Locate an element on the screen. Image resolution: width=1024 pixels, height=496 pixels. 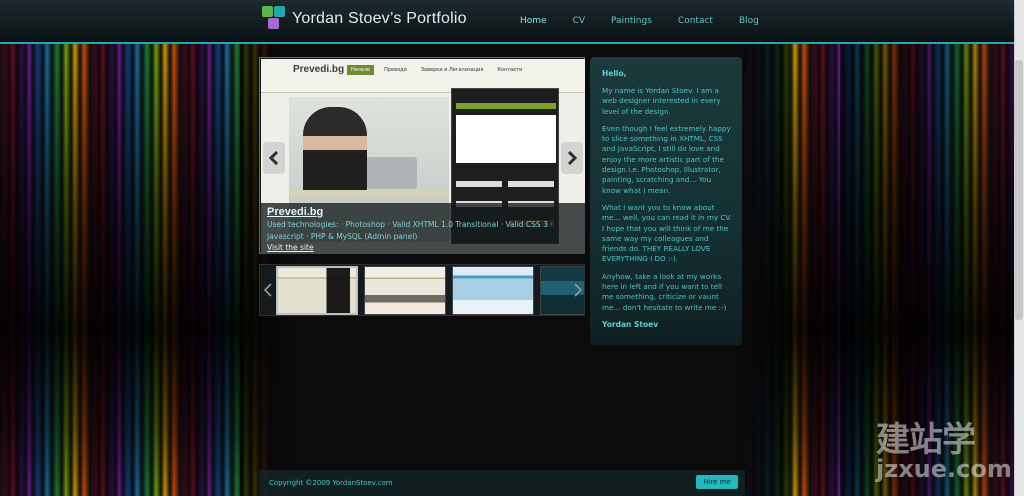
screenshot-logo: Prevedi.bg is located at coordinates (319, 69).